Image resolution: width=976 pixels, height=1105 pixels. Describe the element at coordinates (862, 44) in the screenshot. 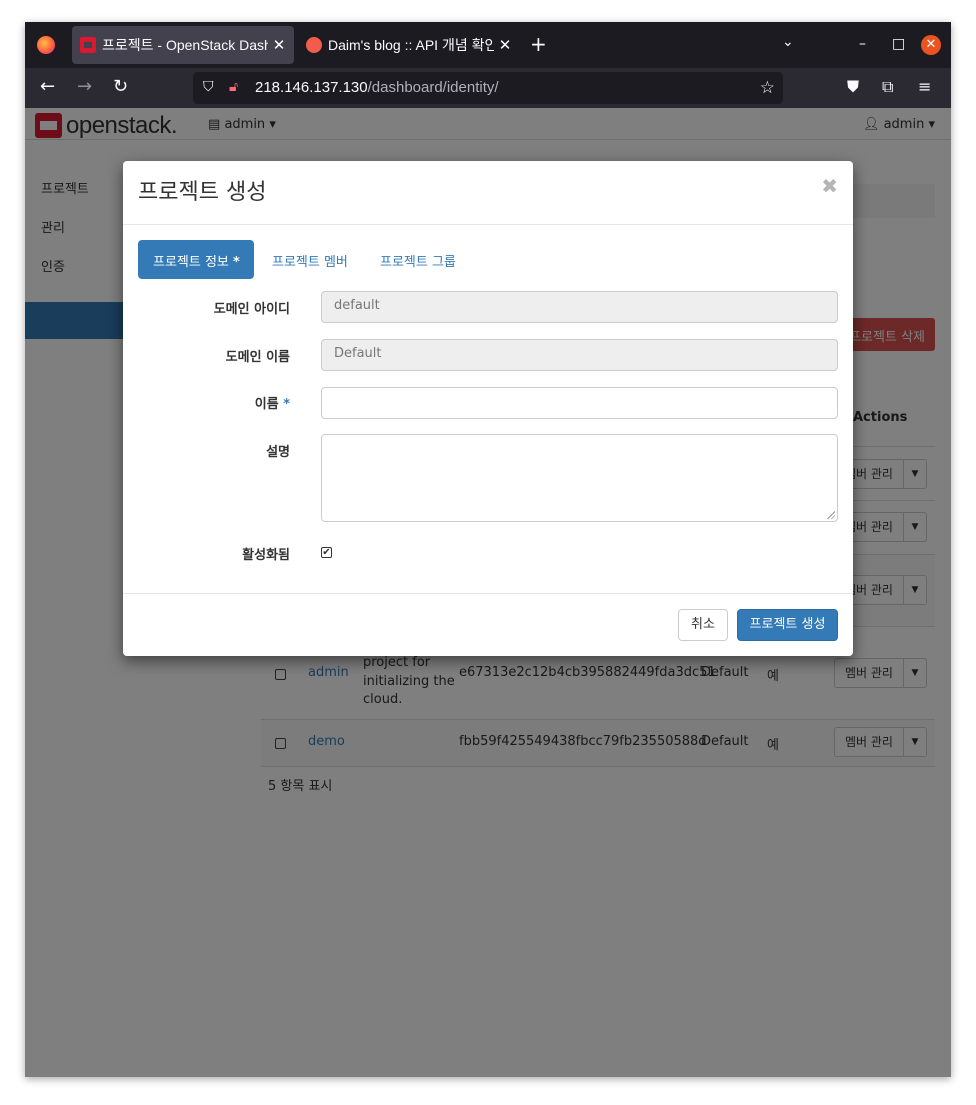

I see `minimize-icon: –` at that location.